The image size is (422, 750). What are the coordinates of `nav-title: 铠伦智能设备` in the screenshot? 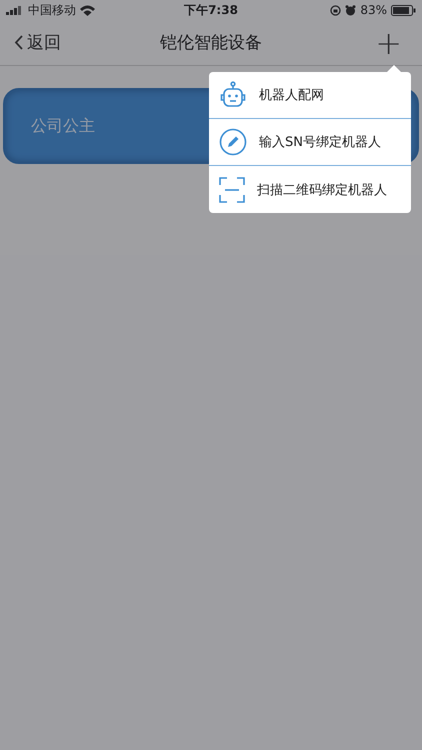 It's located at (211, 43).